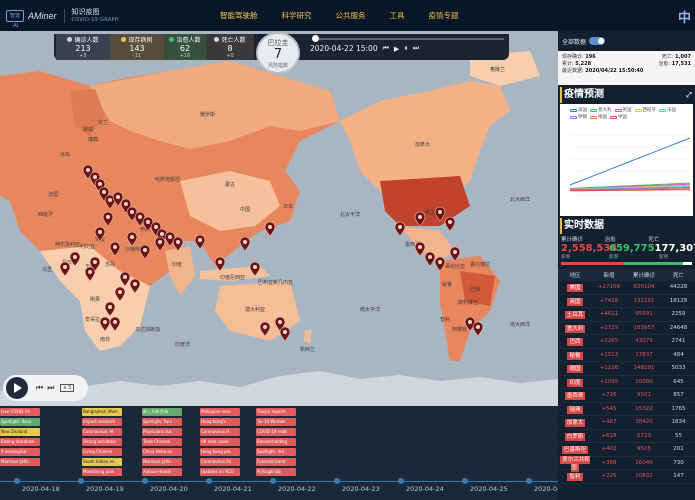  What do you see at coordinates (626, 328) in the screenshot?
I see `table-row: 意大利 +2729 183957 24648` at bounding box center [626, 328].